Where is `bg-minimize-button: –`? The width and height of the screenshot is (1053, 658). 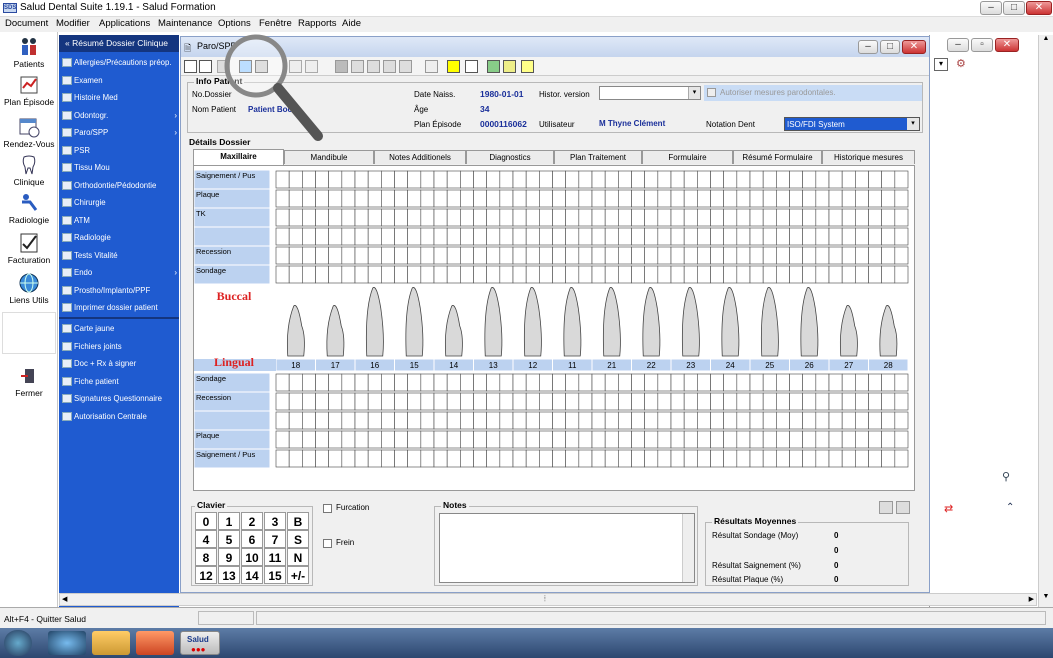
bg-minimize-button: – is located at coordinates (958, 45).